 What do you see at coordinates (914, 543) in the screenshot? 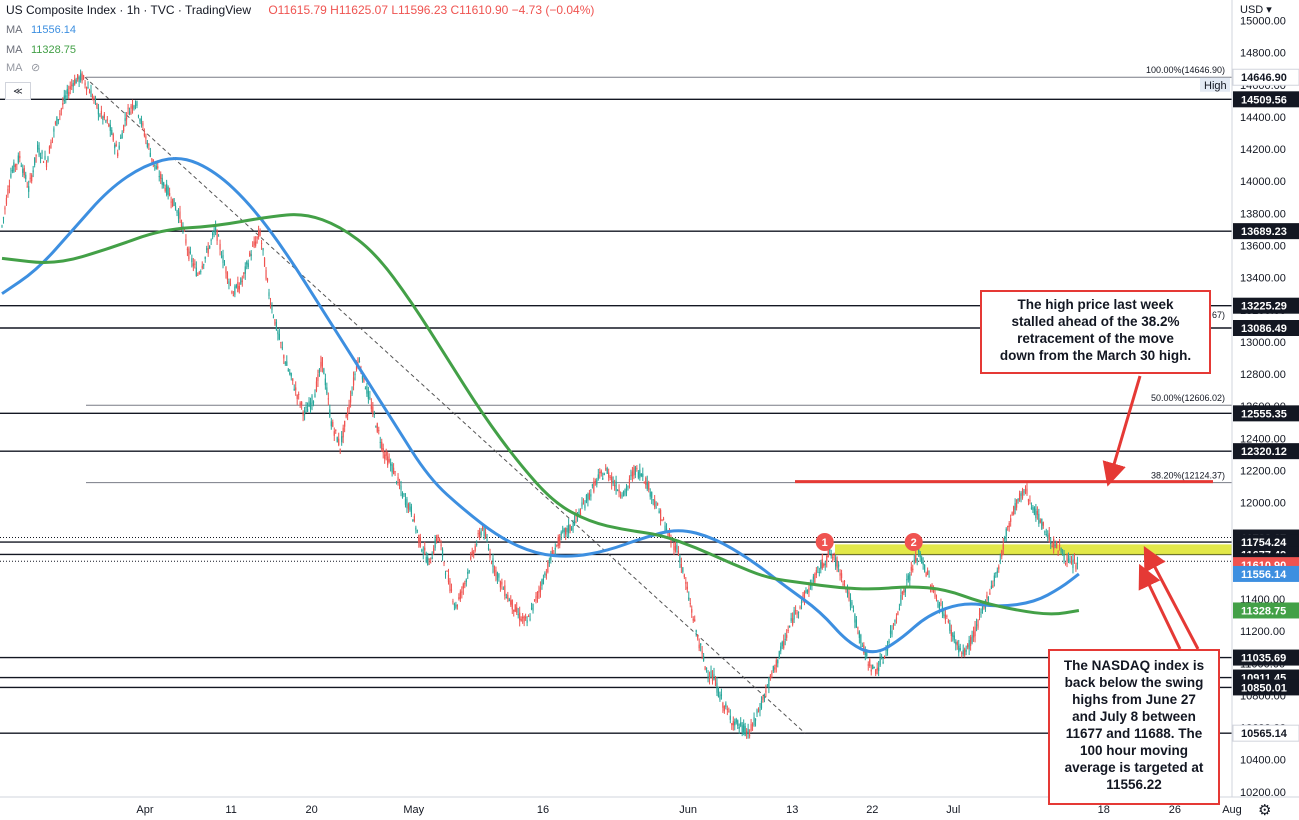
I see `swing-marker-label: 2` at bounding box center [914, 543].